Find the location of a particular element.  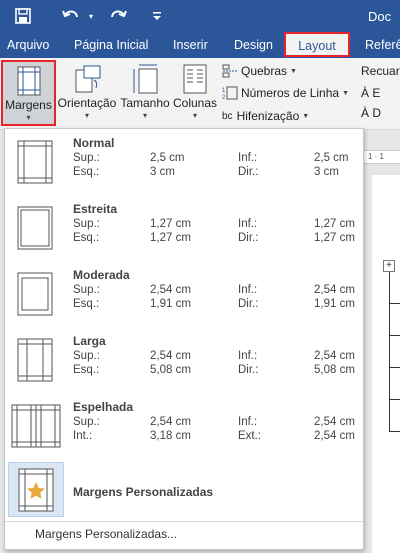

breaks-button: Quebras ▼ is located at coordinates (259, 71).